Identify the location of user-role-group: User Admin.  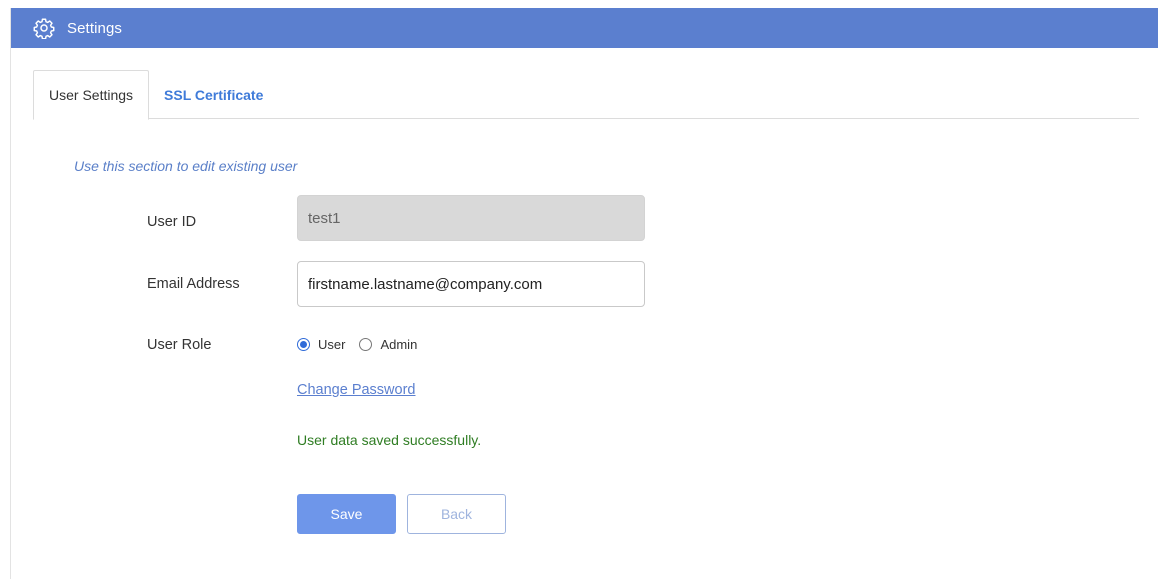
(364, 344).